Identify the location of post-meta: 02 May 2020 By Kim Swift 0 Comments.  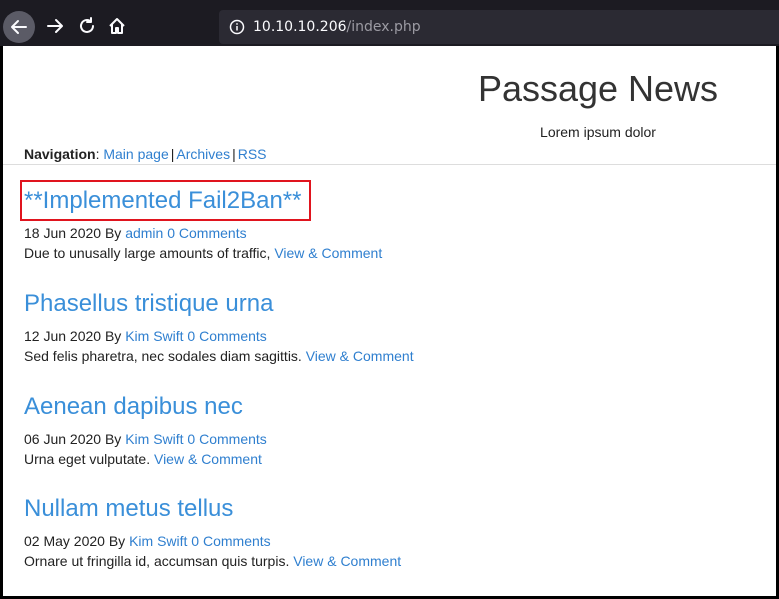
(212, 541).